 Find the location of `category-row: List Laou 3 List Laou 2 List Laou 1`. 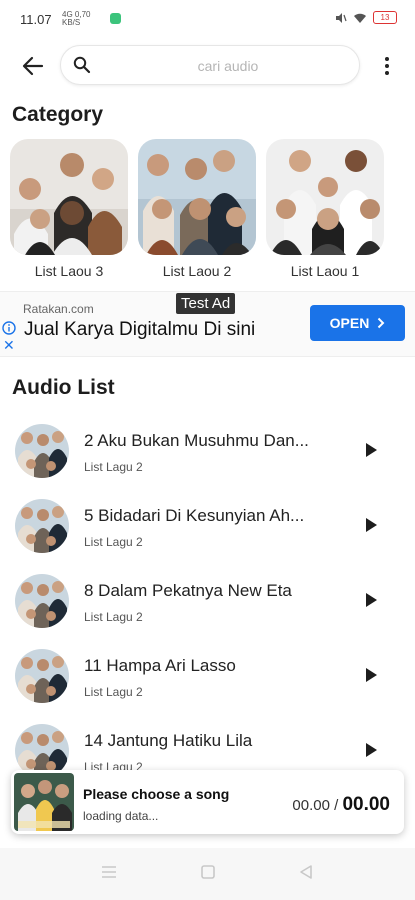

category-row: List Laou 3 List Laou 2 List Laou 1 is located at coordinates (200, 211).